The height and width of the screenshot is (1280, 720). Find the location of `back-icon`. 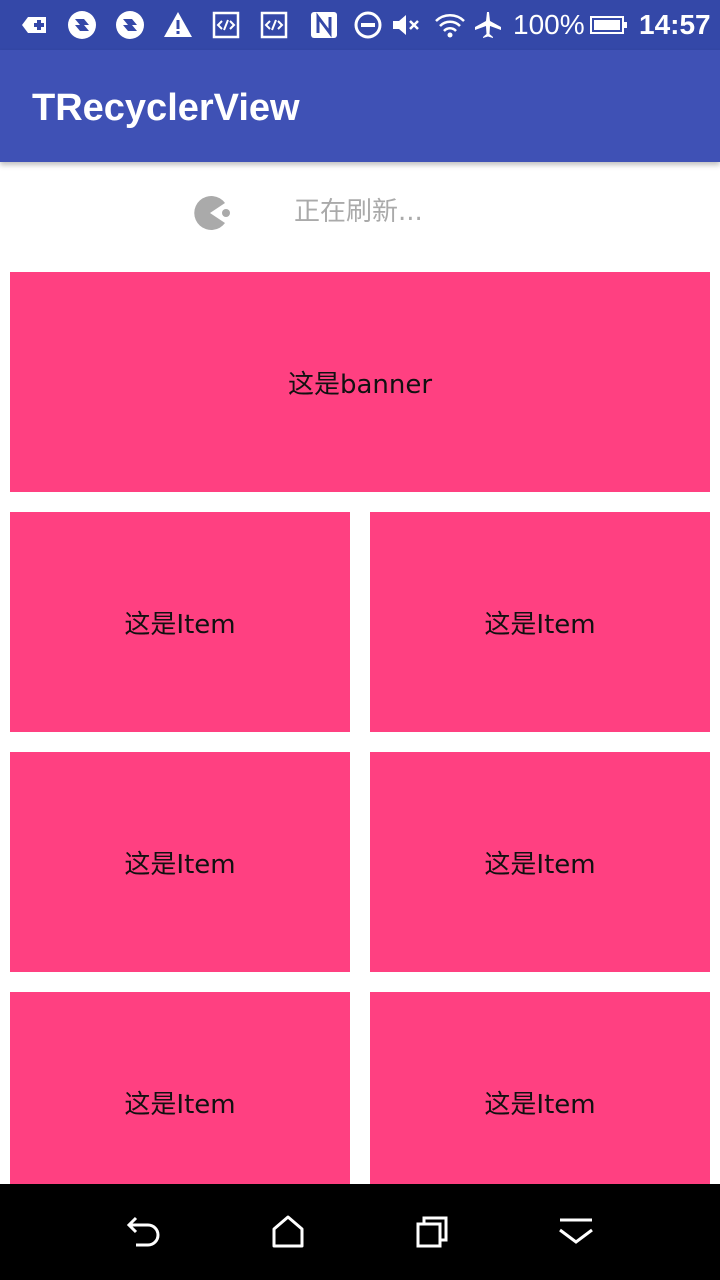

back-icon is located at coordinates (144, 1232).